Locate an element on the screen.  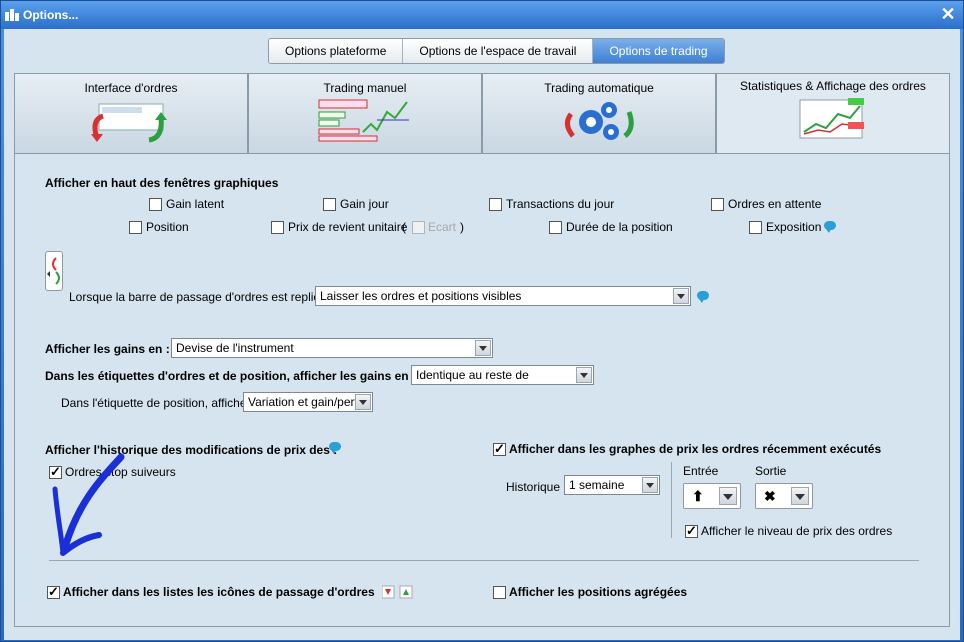
app-icon is located at coordinates (12, 15).